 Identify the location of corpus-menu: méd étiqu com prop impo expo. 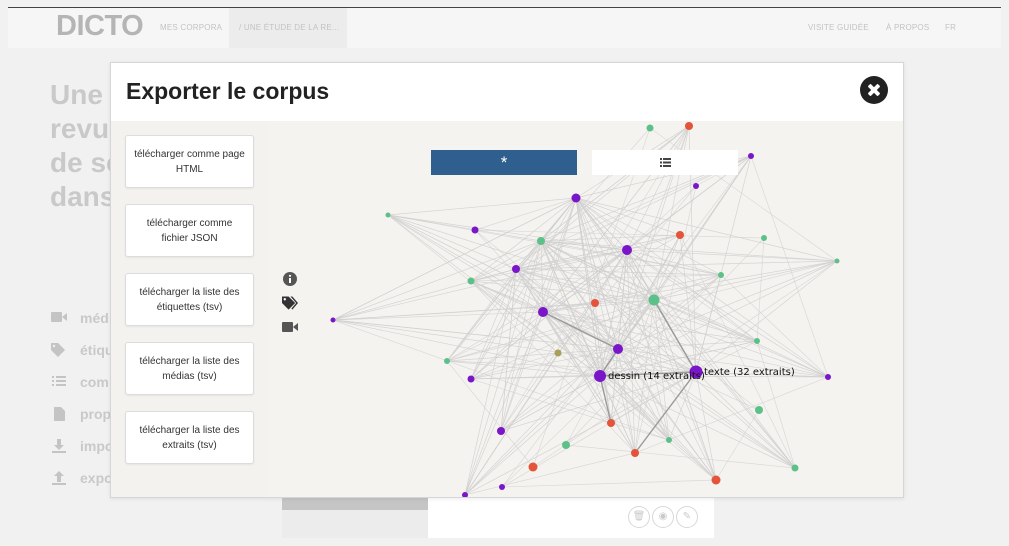
(81, 402).